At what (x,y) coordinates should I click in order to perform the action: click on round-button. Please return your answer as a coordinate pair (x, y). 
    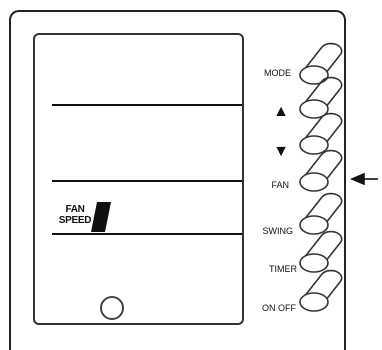
    Looking at the image, I should click on (112, 308).